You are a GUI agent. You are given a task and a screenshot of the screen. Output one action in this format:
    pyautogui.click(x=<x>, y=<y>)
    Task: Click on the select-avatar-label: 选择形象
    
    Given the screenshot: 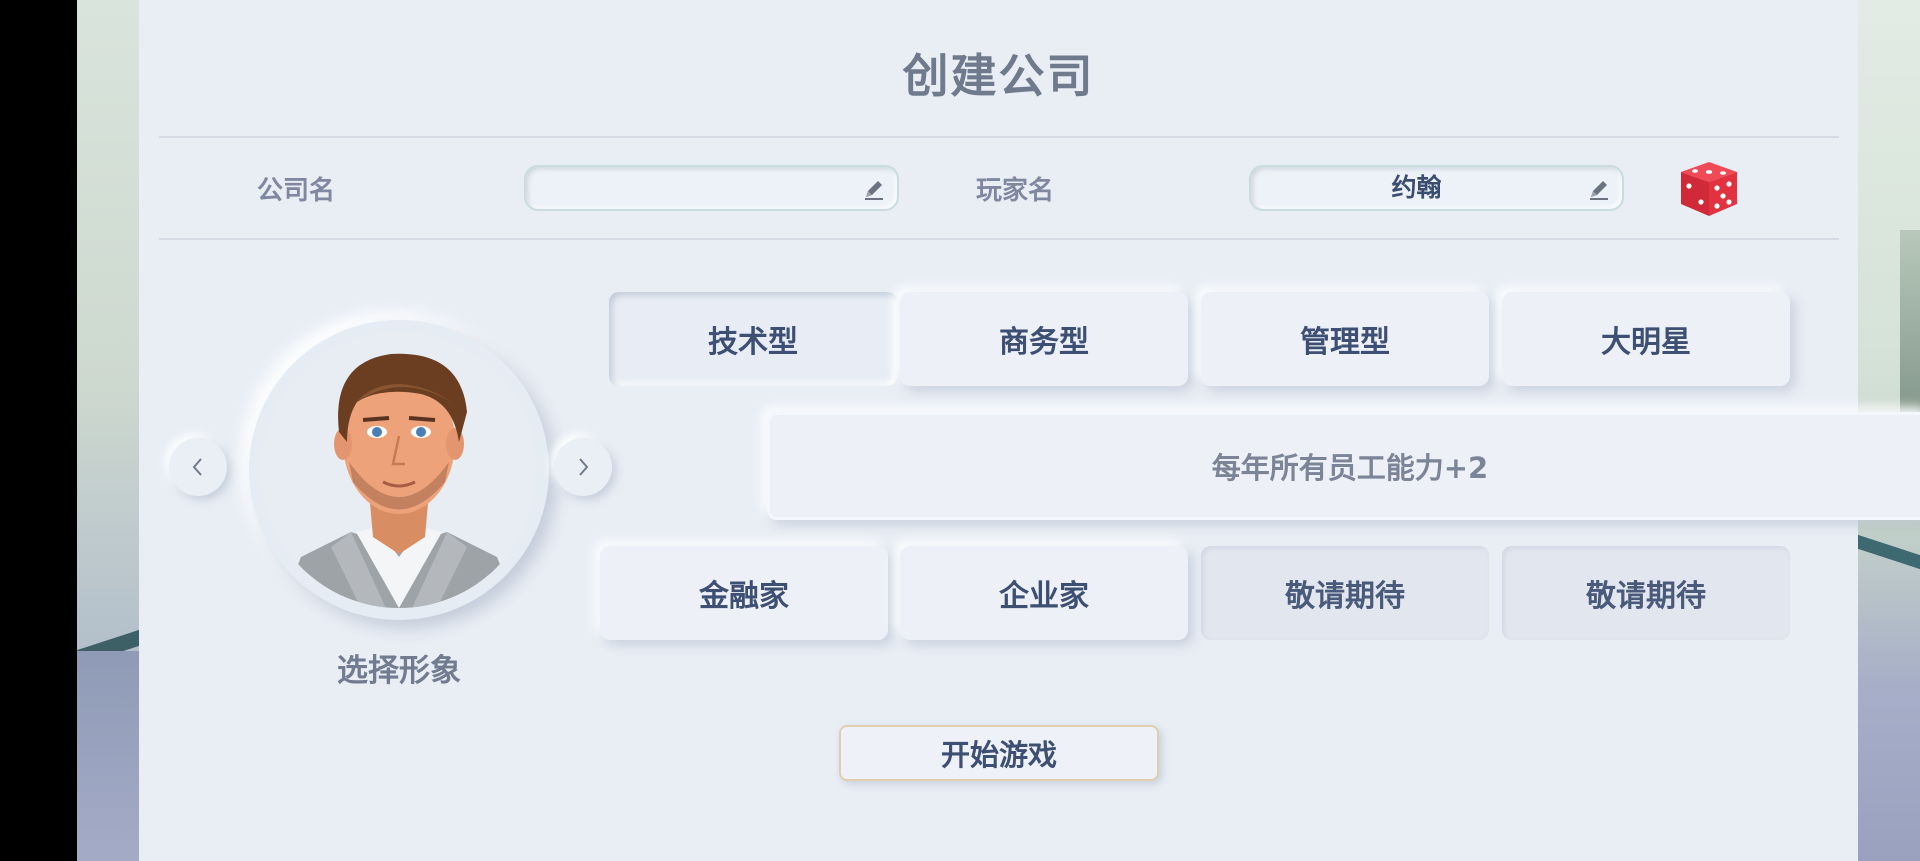 What is the action you would take?
    pyautogui.click(x=399, y=671)
    